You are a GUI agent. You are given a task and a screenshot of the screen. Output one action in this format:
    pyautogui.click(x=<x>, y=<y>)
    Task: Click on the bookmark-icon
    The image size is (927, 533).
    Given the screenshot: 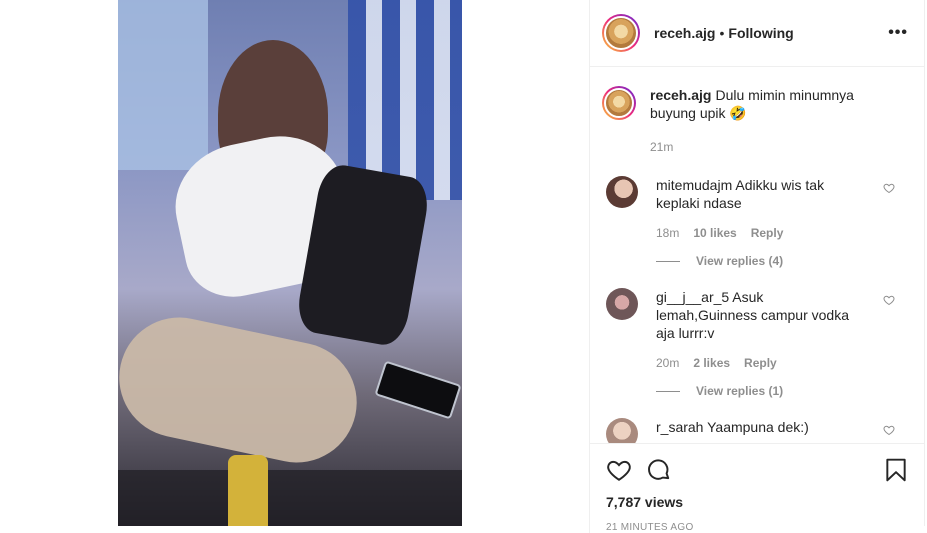 What is the action you would take?
    pyautogui.click(x=896, y=470)
    